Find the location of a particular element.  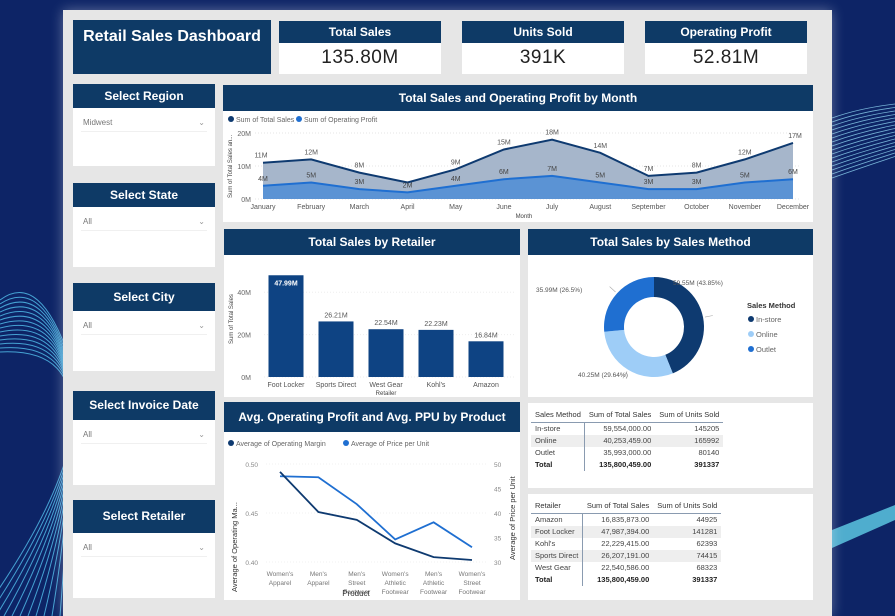

column-header: Retailer is located at coordinates (557, 506).